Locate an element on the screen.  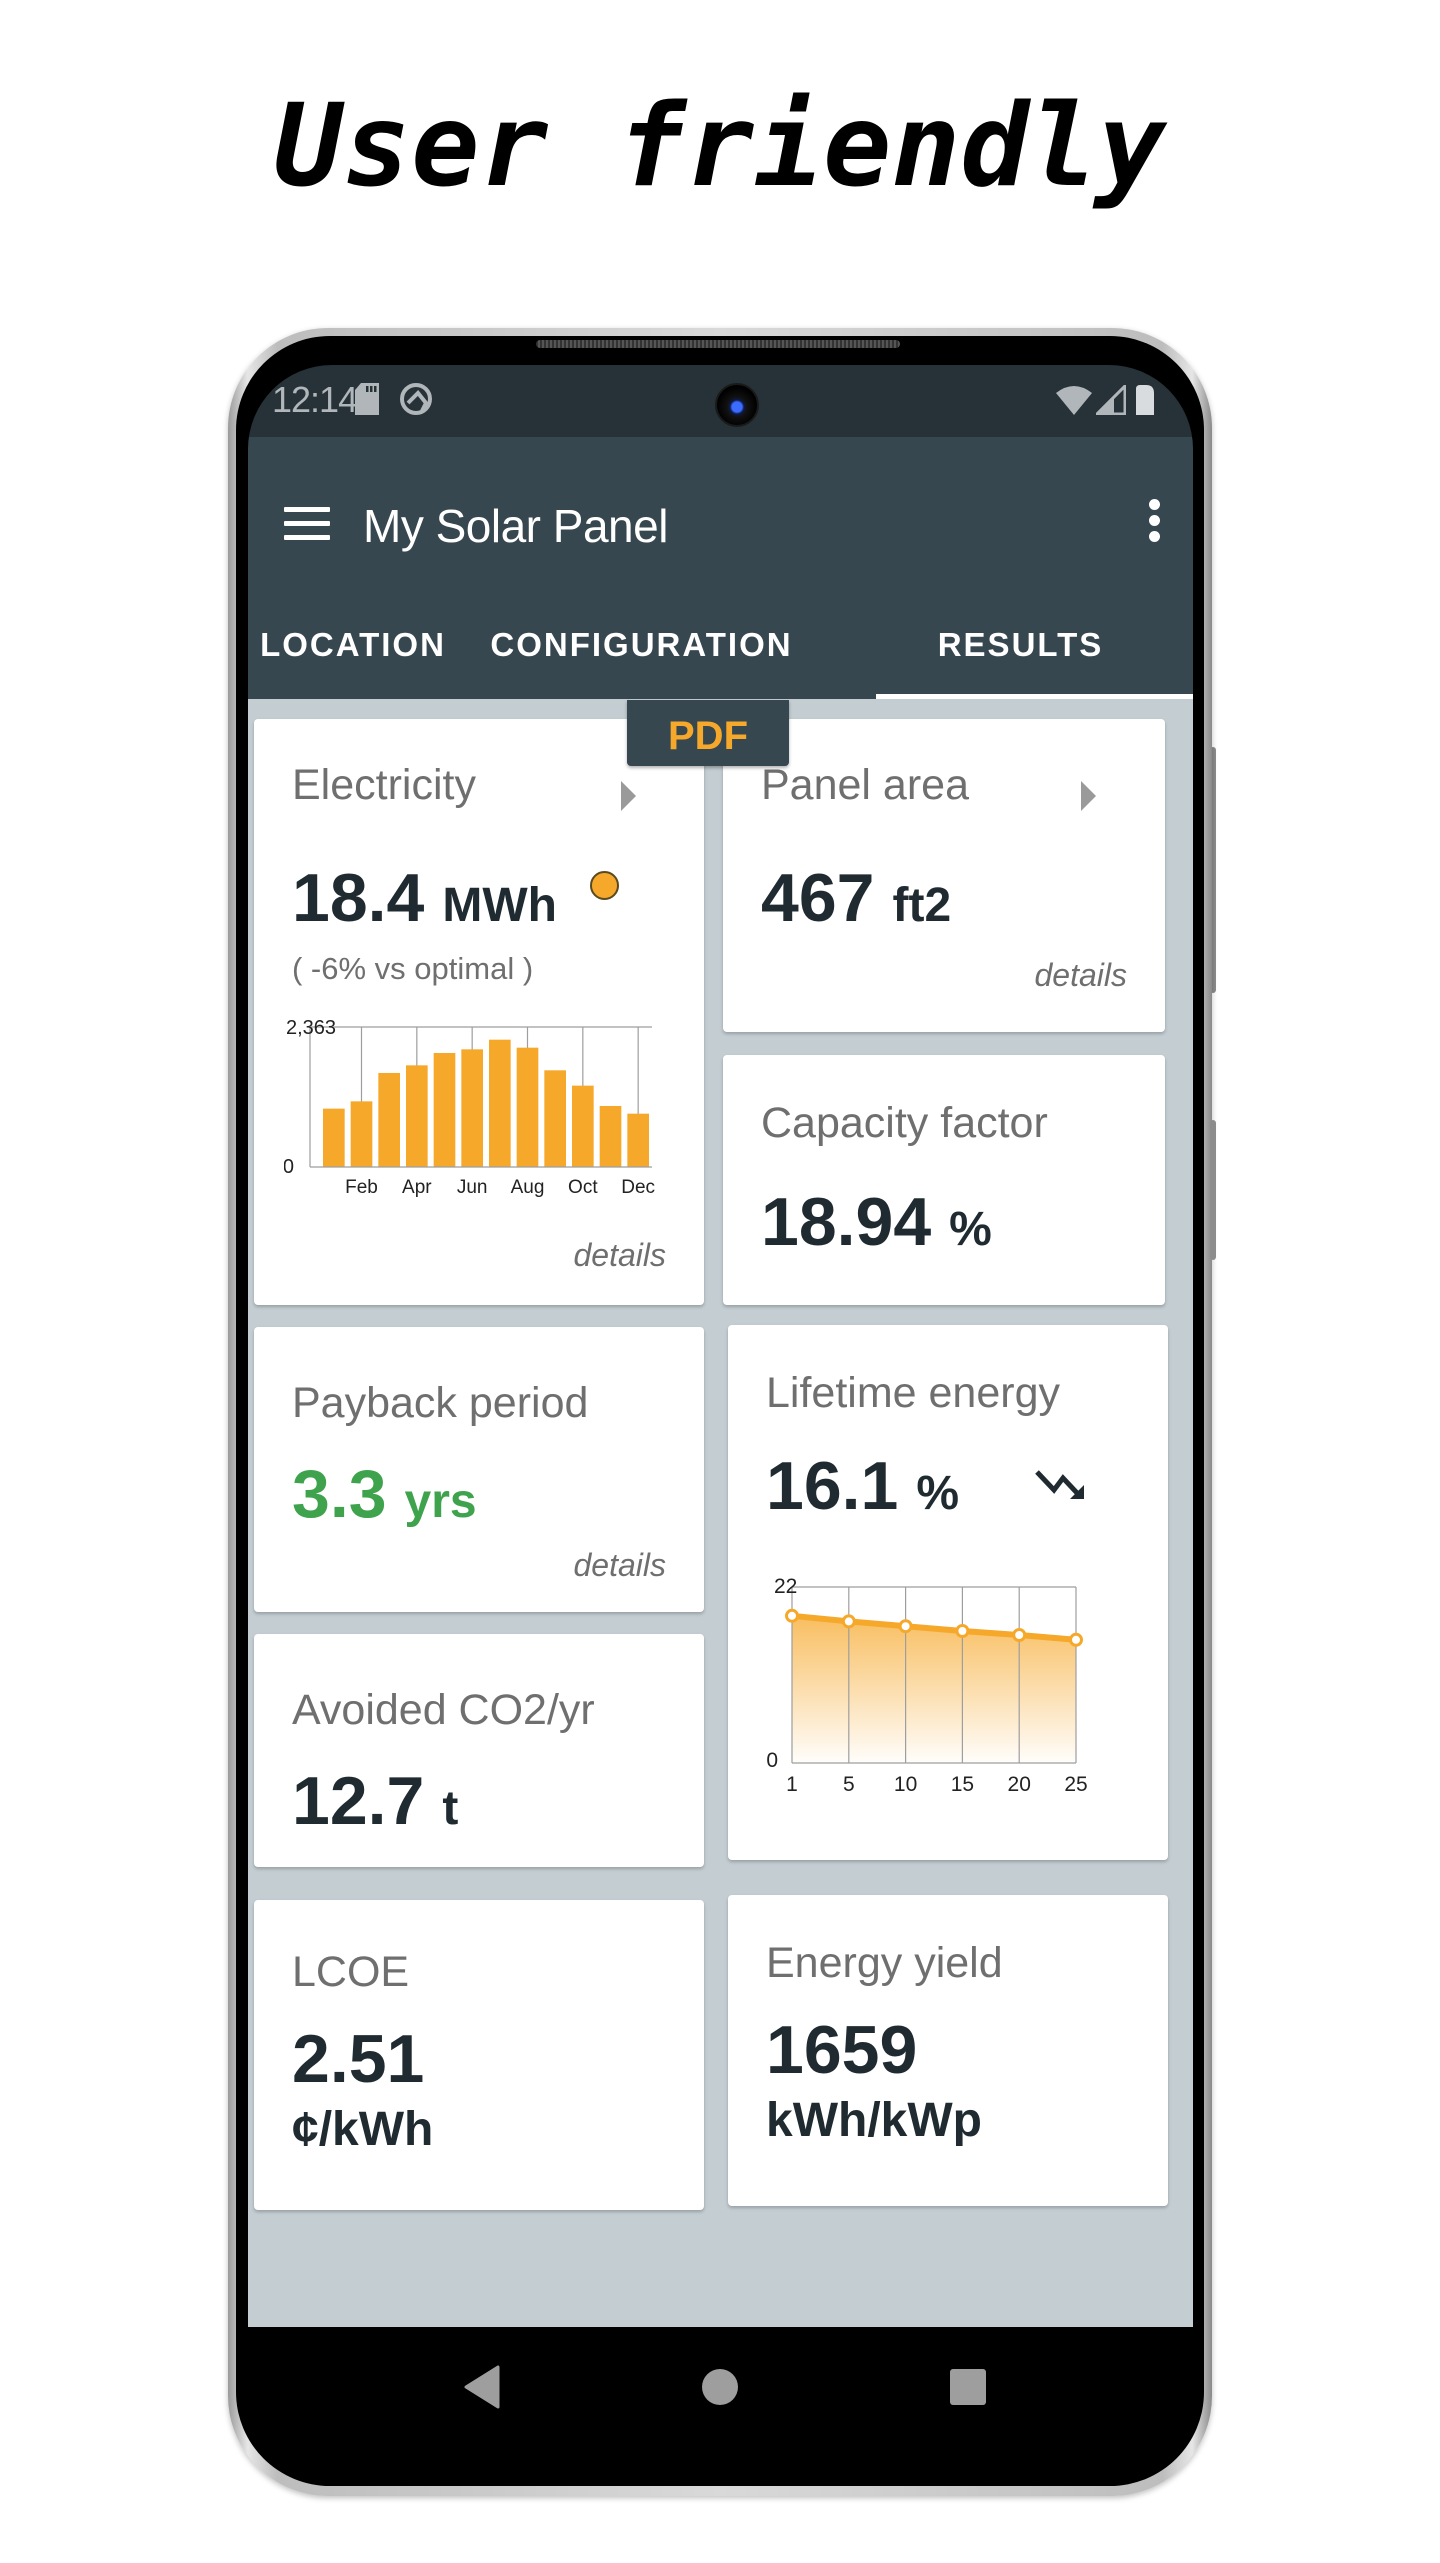
back-icon is located at coordinates (482, 2387).